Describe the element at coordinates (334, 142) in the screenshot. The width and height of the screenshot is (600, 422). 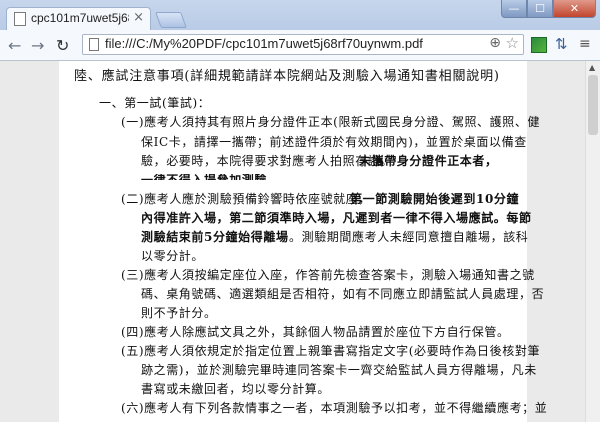
I see `text-line: 保IC卡，請擇一攜帶；前述證件須於有效期間內)，並置於桌面以備查` at that location.